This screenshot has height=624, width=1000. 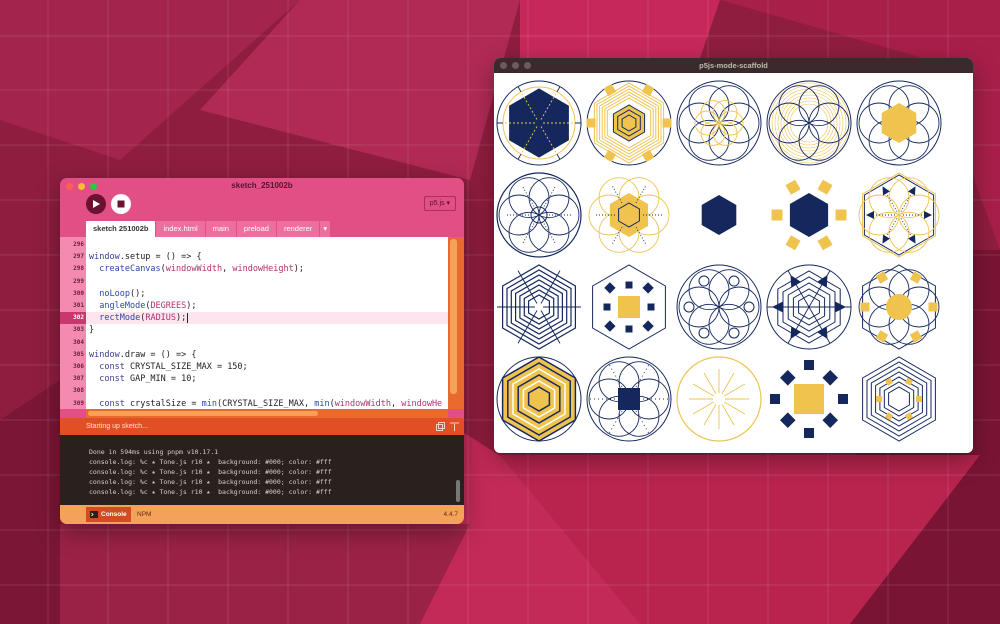 I want to click on npm-tab: NPM, so click(x=144, y=514).